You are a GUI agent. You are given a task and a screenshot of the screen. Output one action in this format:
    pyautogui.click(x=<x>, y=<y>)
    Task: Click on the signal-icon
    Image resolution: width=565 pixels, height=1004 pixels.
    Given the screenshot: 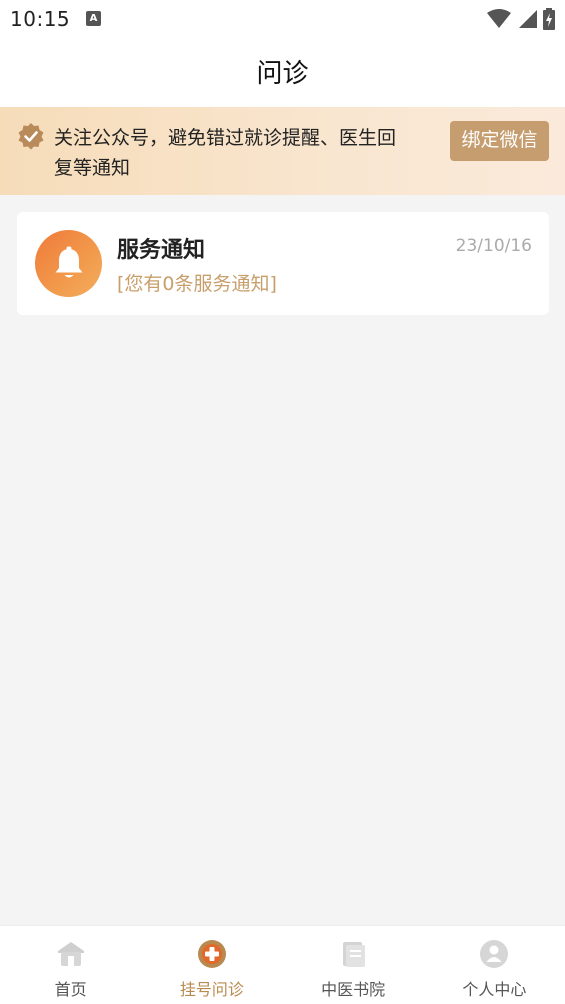 What is the action you would take?
    pyautogui.click(x=528, y=19)
    